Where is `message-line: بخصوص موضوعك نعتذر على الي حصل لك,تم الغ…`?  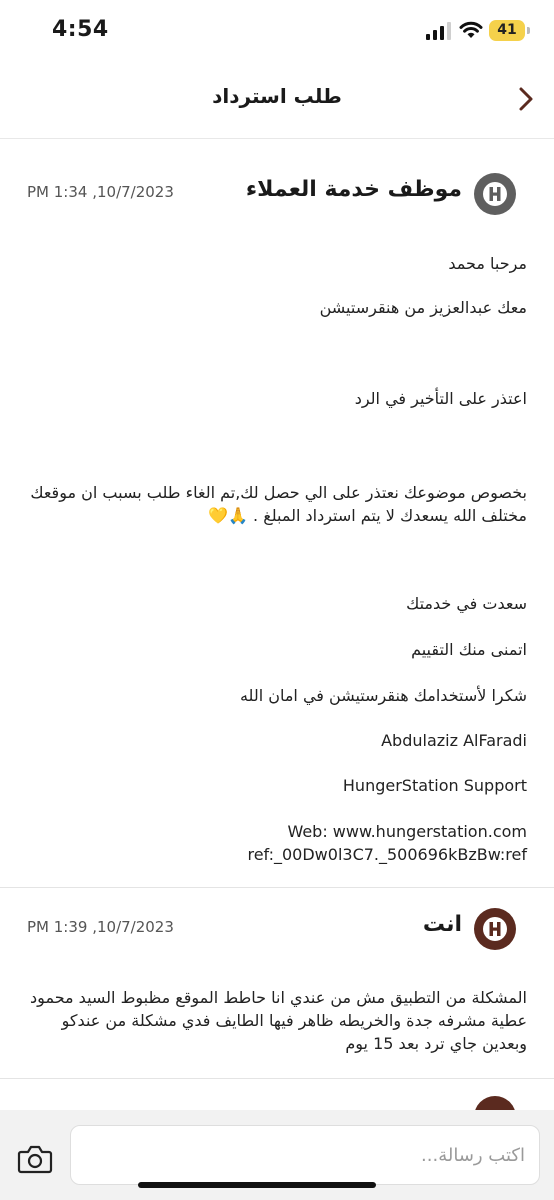 message-line: بخصوص موضوعك نعتذر على الي حصل لك,تم الغ… is located at coordinates (278, 504).